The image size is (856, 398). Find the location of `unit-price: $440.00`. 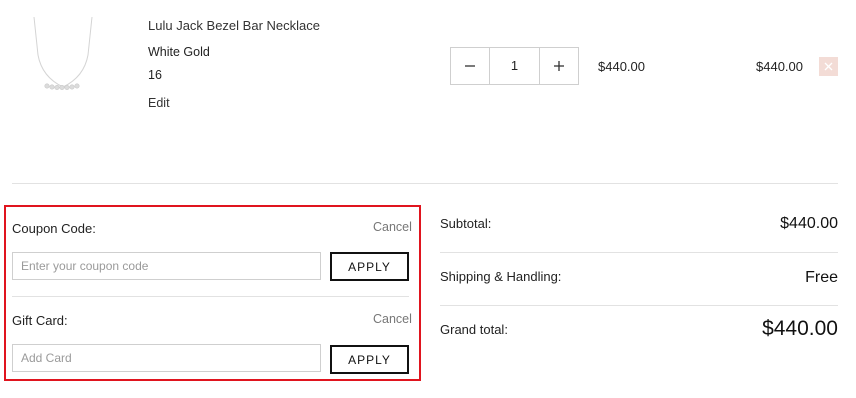

unit-price: $440.00 is located at coordinates (621, 66).